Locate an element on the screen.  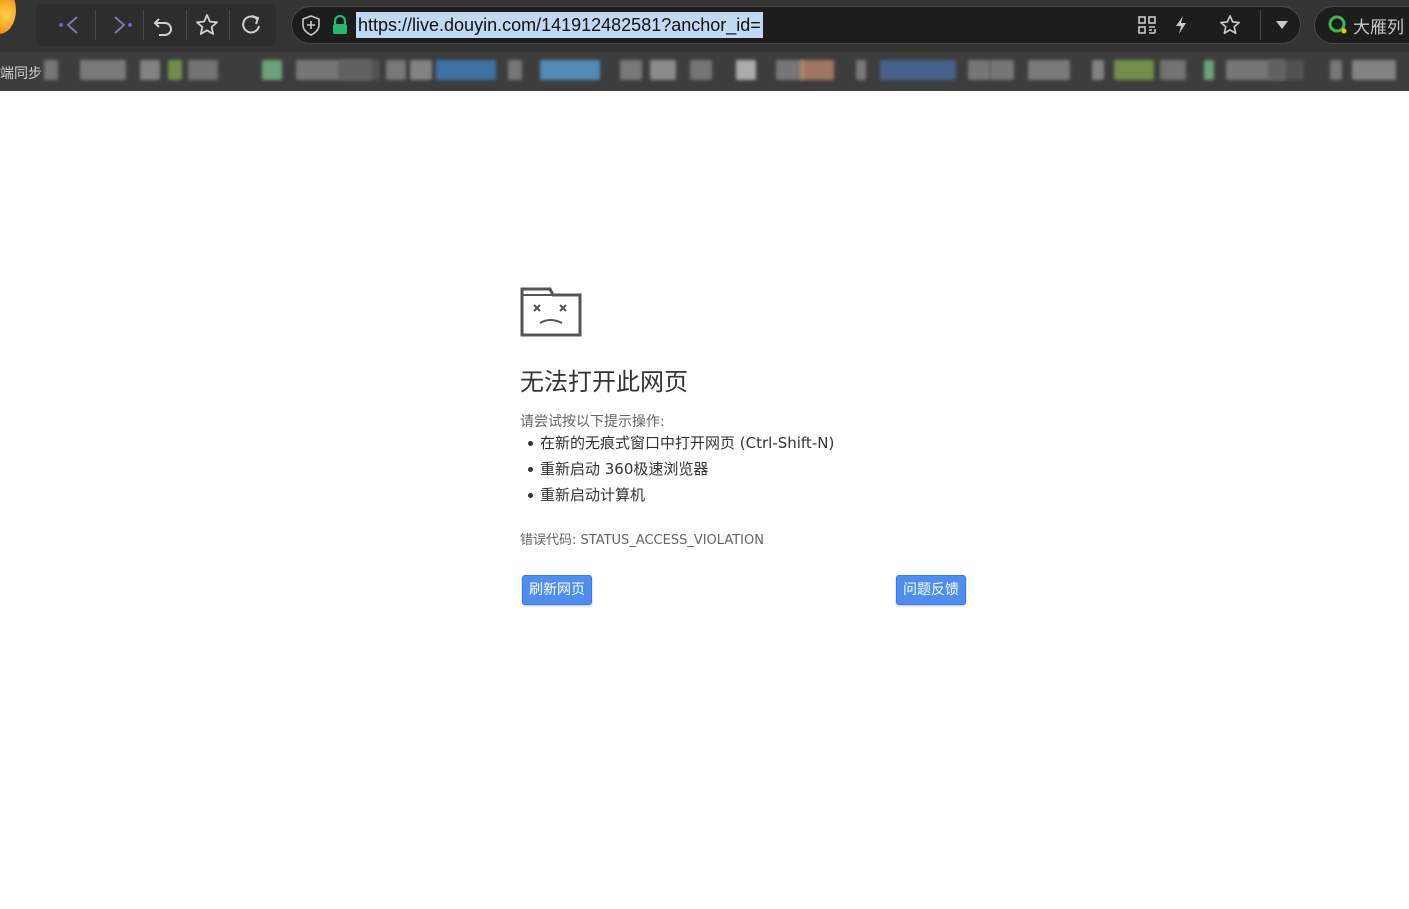
sad-tab-icon is located at coordinates (551, 312).